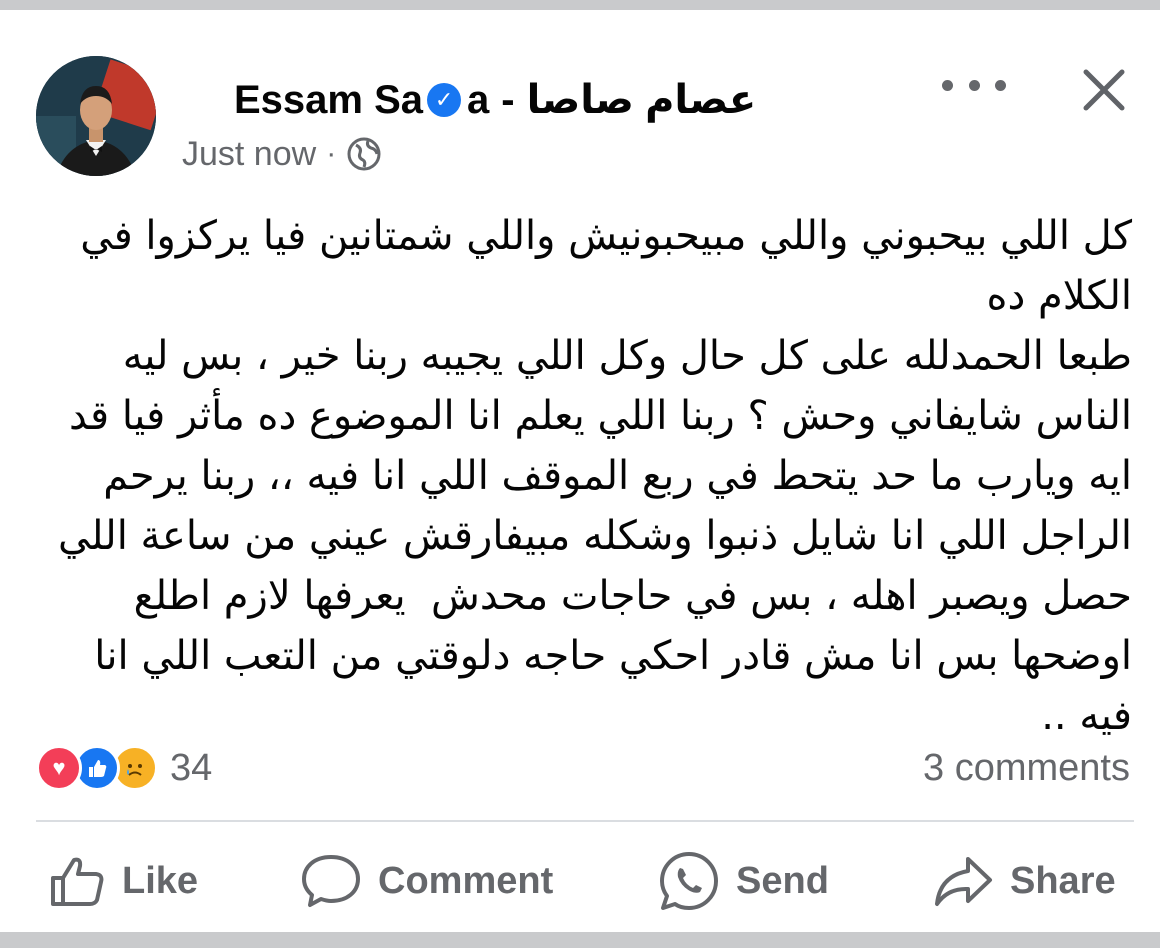 The width and height of the screenshot is (1160, 948). What do you see at coordinates (249, 154) in the screenshot?
I see `post-timestamp: Just now` at bounding box center [249, 154].